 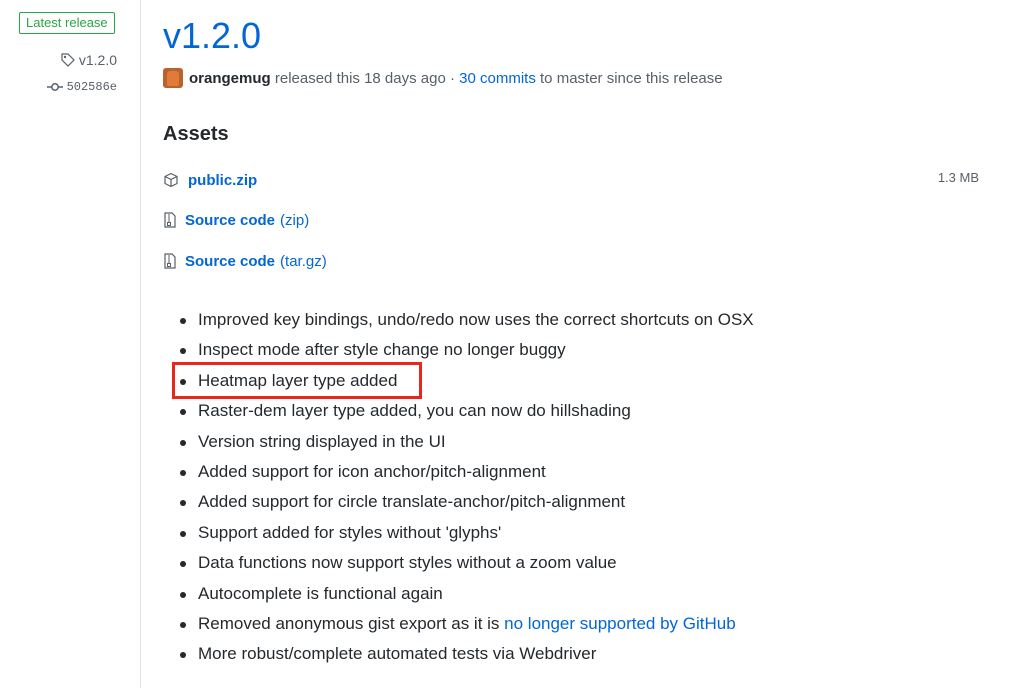 I want to click on latest-release-badge: Latest release, so click(x=67, y=23).